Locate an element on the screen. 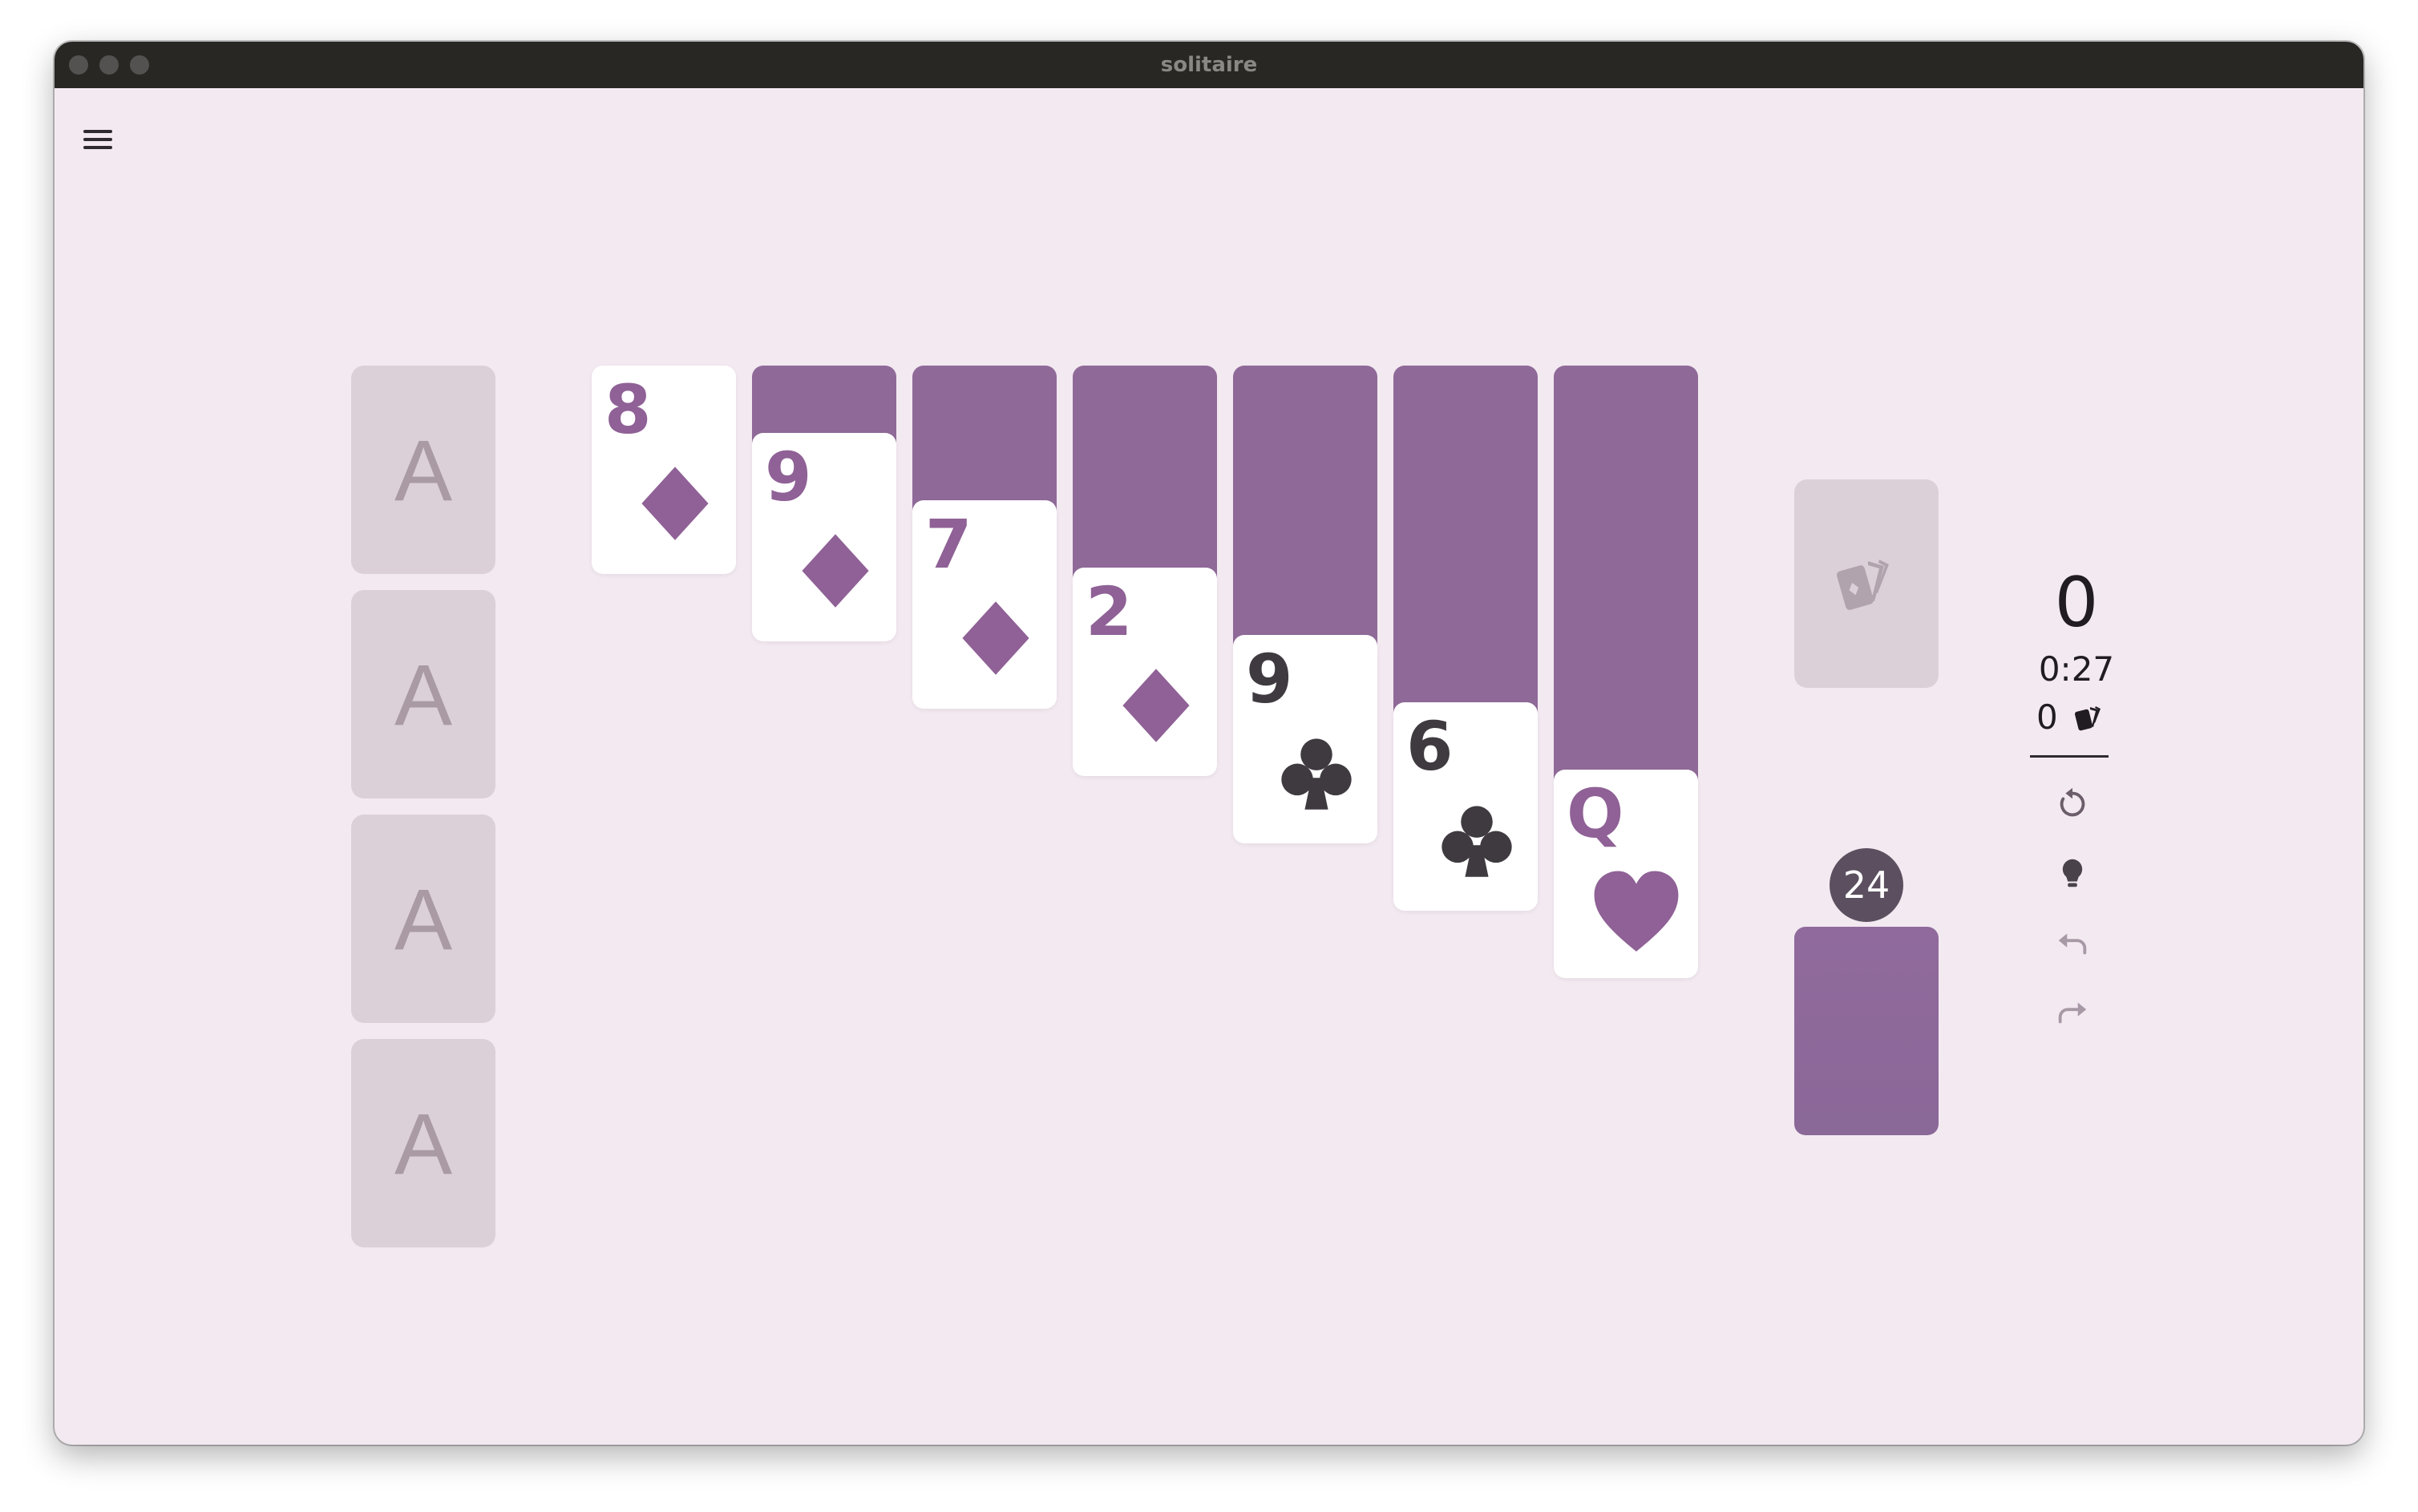 This screenshot has width=2418, height=1512. redo-icon is located at coordinates (2072, 1013).